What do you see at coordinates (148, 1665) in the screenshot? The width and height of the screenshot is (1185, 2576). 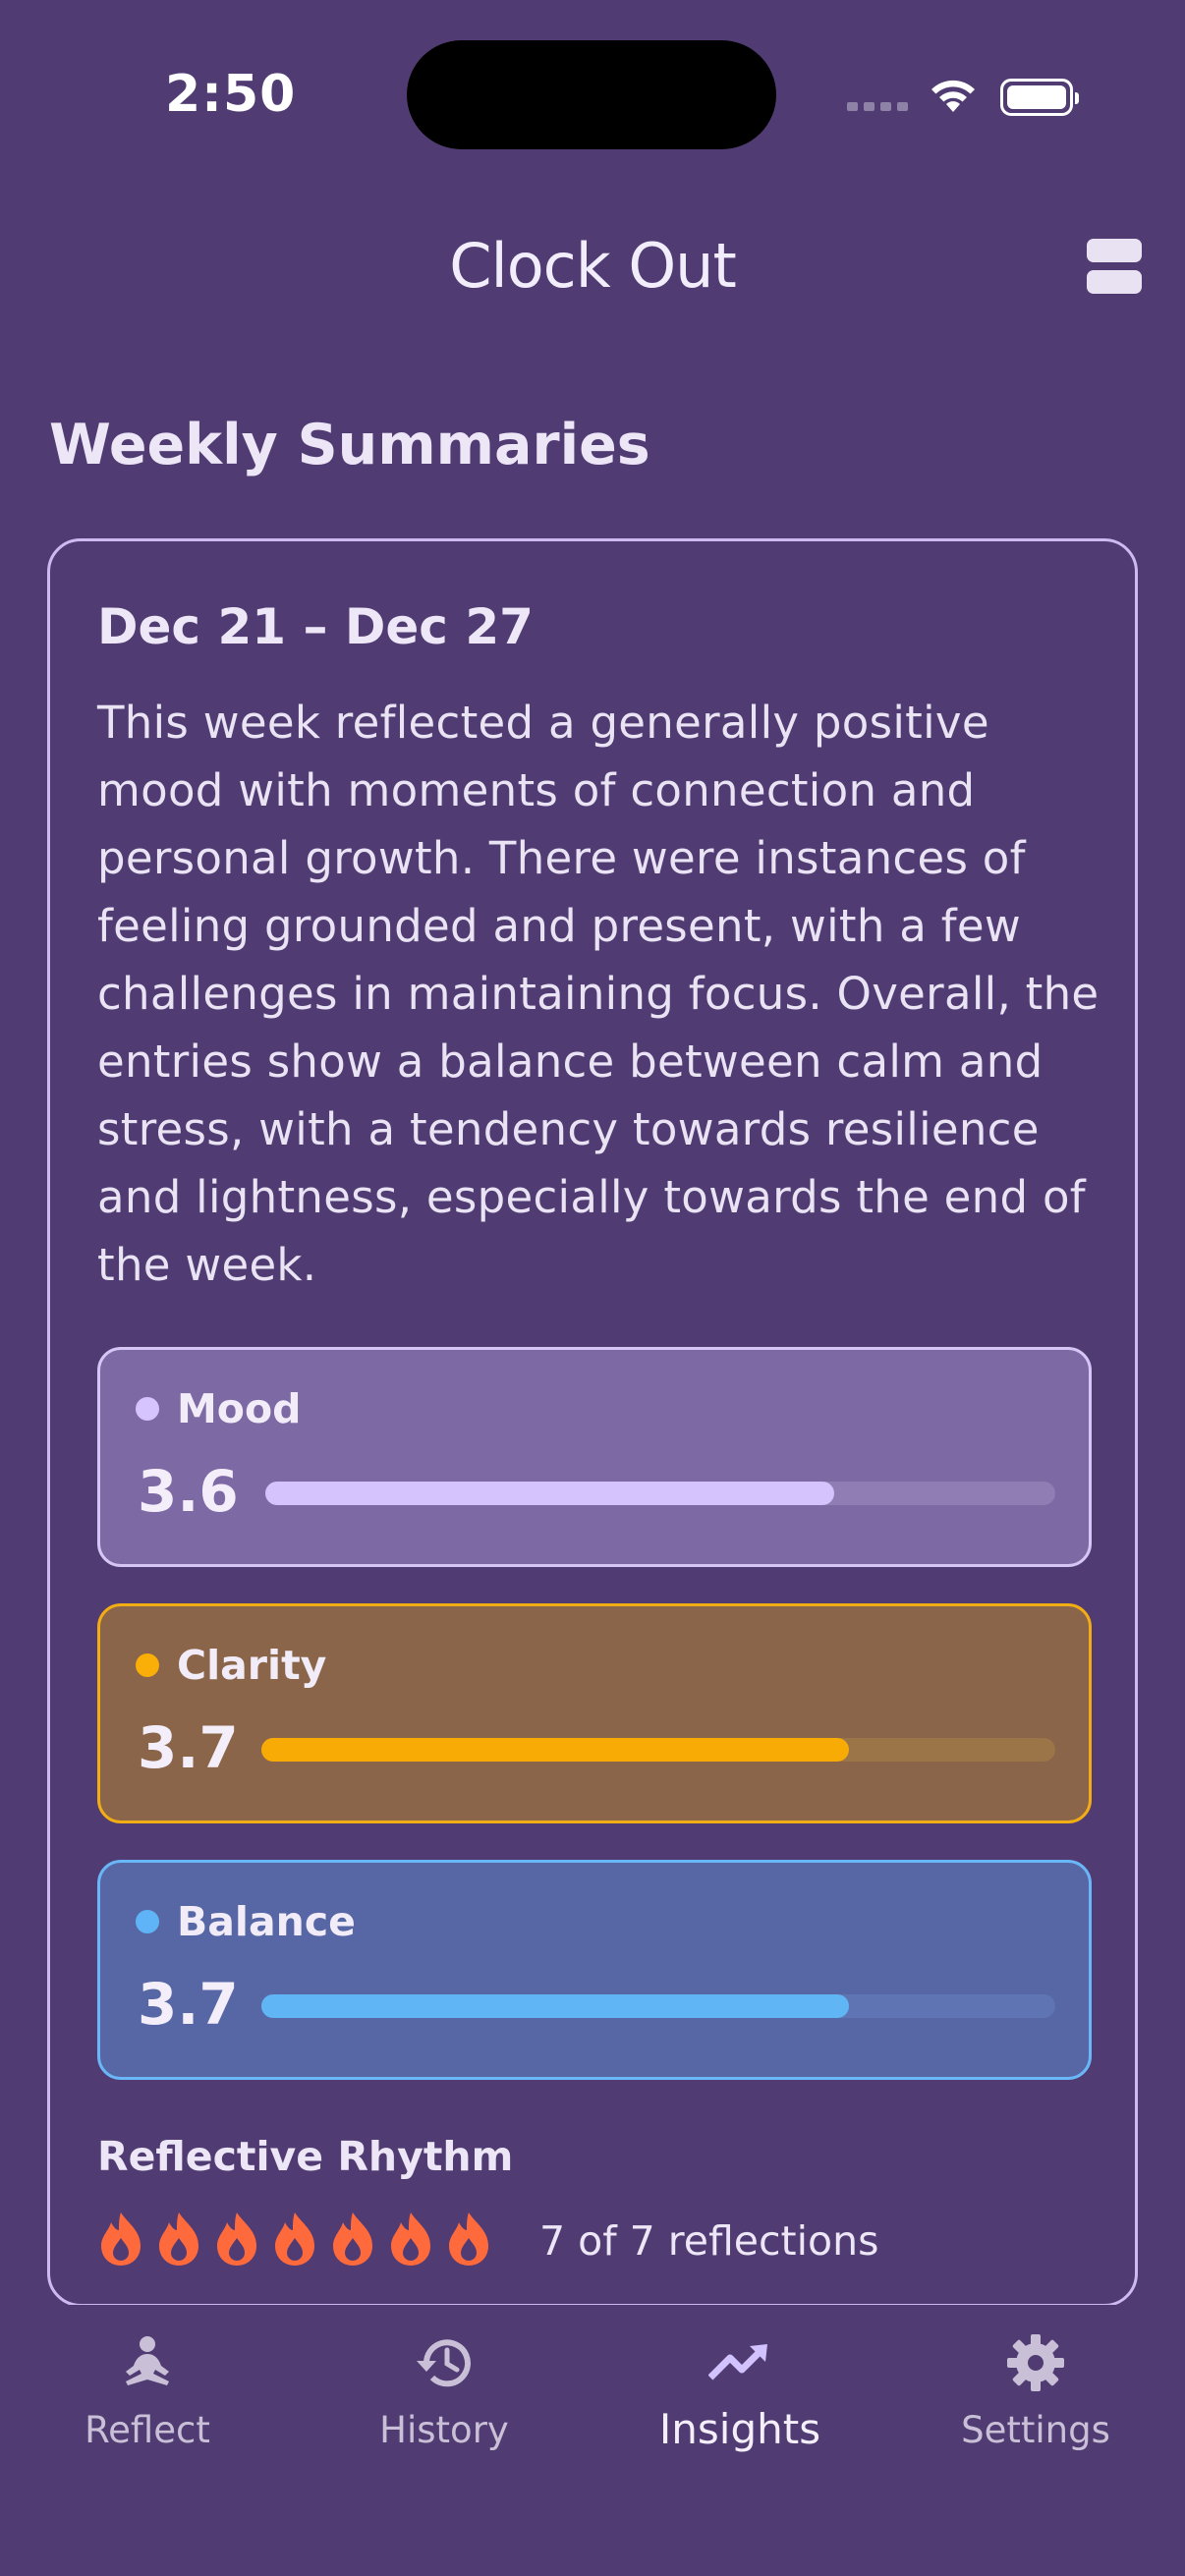 I see `clarity-dot-icon` at bounding box center [148, 1665].